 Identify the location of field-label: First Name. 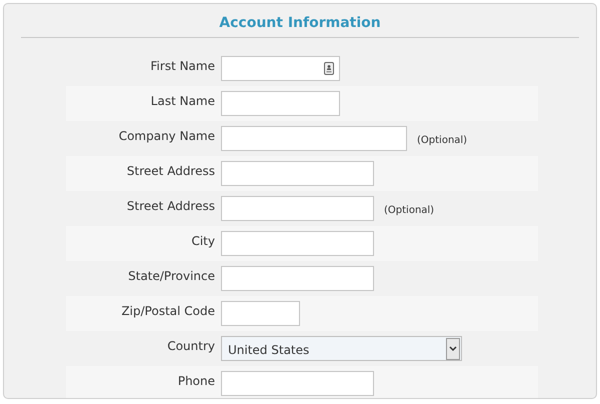
(182, 66).